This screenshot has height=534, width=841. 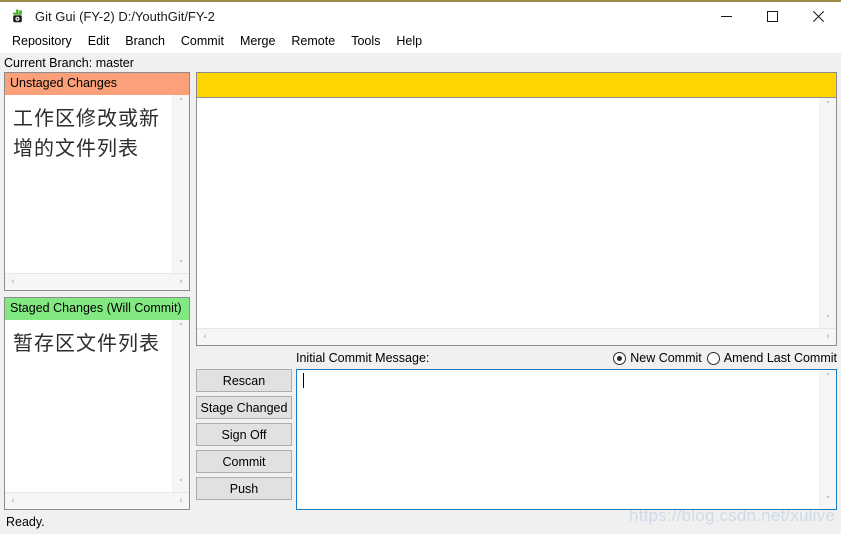 I want to click on unstaged-pane-body: 工作区修改或新增的文件列表 ˄ ˅, so click(x=97, y=184).